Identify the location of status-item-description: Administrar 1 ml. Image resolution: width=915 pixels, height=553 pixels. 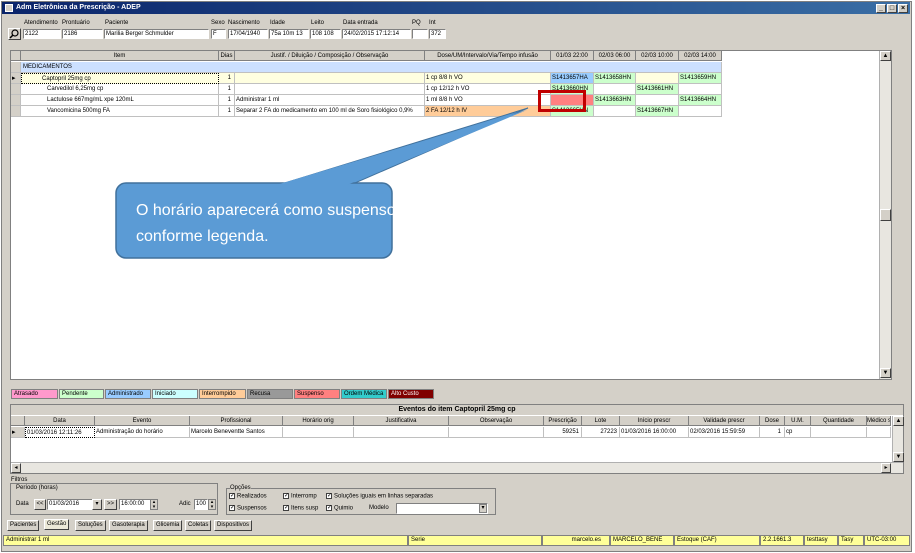
(205, 540).